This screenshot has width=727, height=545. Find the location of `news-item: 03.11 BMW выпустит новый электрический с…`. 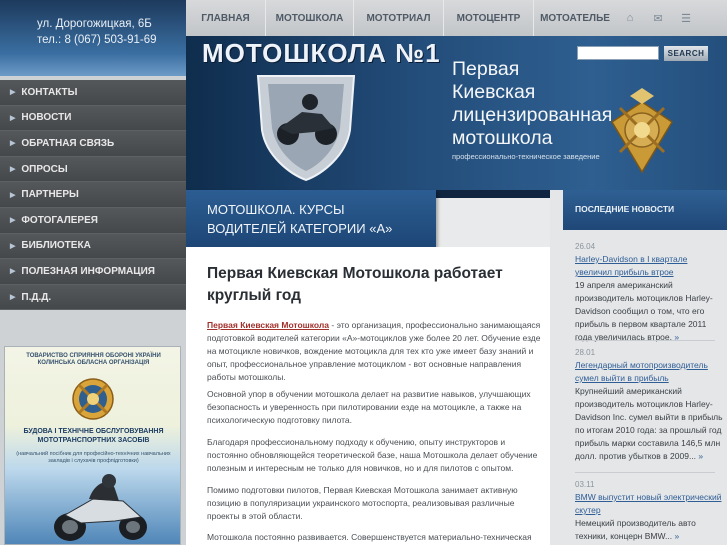

news-item: 03.11 BMW выпустит новый электрический с… is located at coordinates (650, 510).